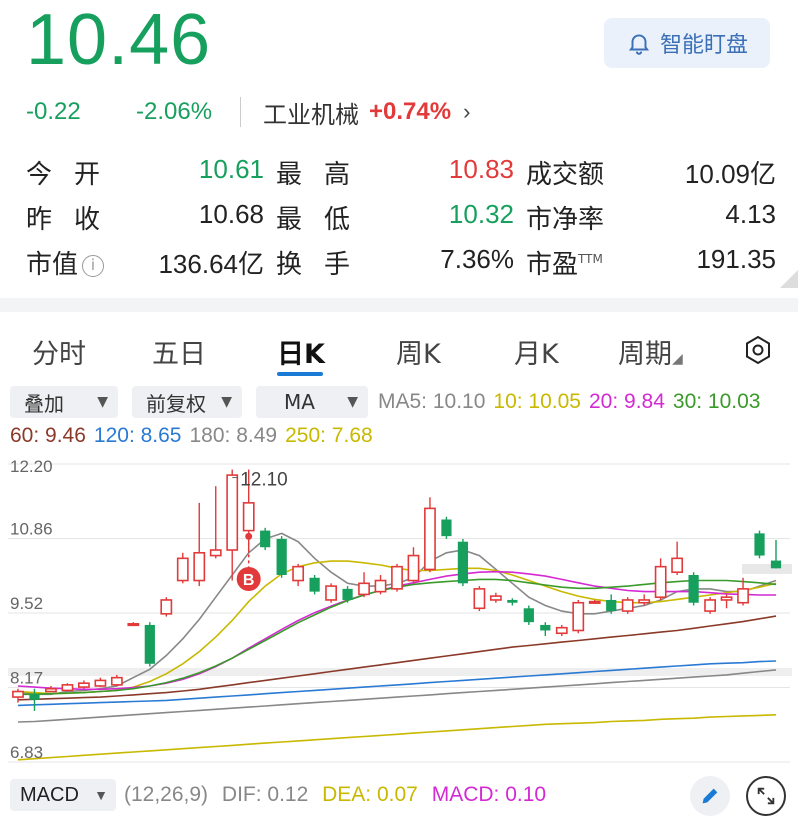 Image resolution: width=798 pixels, height=816 pixels. Describe the element at coordinates (639, 44) in the screenshot. I see `bell-icon` at that location.